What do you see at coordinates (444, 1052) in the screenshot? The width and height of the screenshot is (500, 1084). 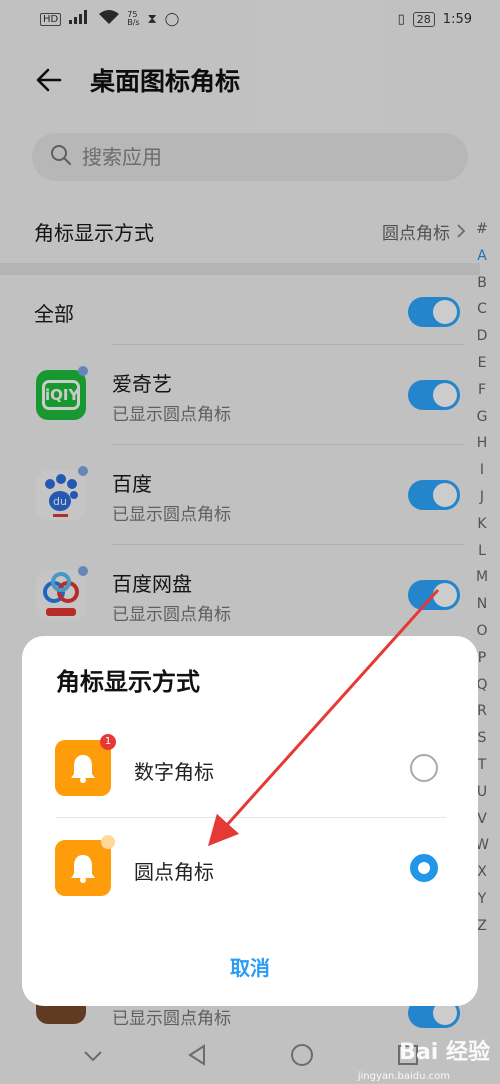 I see `watermark: Bai 经验` at bounding box center [444, 1052].